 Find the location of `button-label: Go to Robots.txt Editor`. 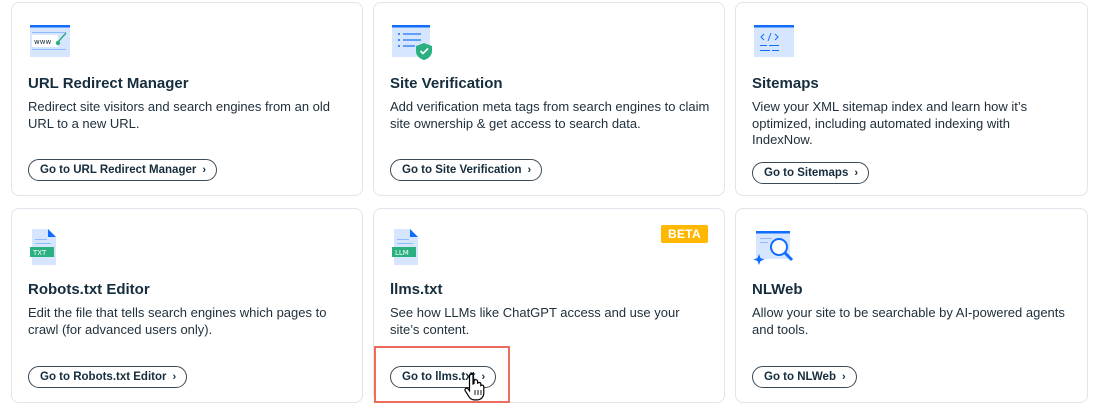

button-label: Go to Robots.txt Editor is located at coordinates (103, 377).